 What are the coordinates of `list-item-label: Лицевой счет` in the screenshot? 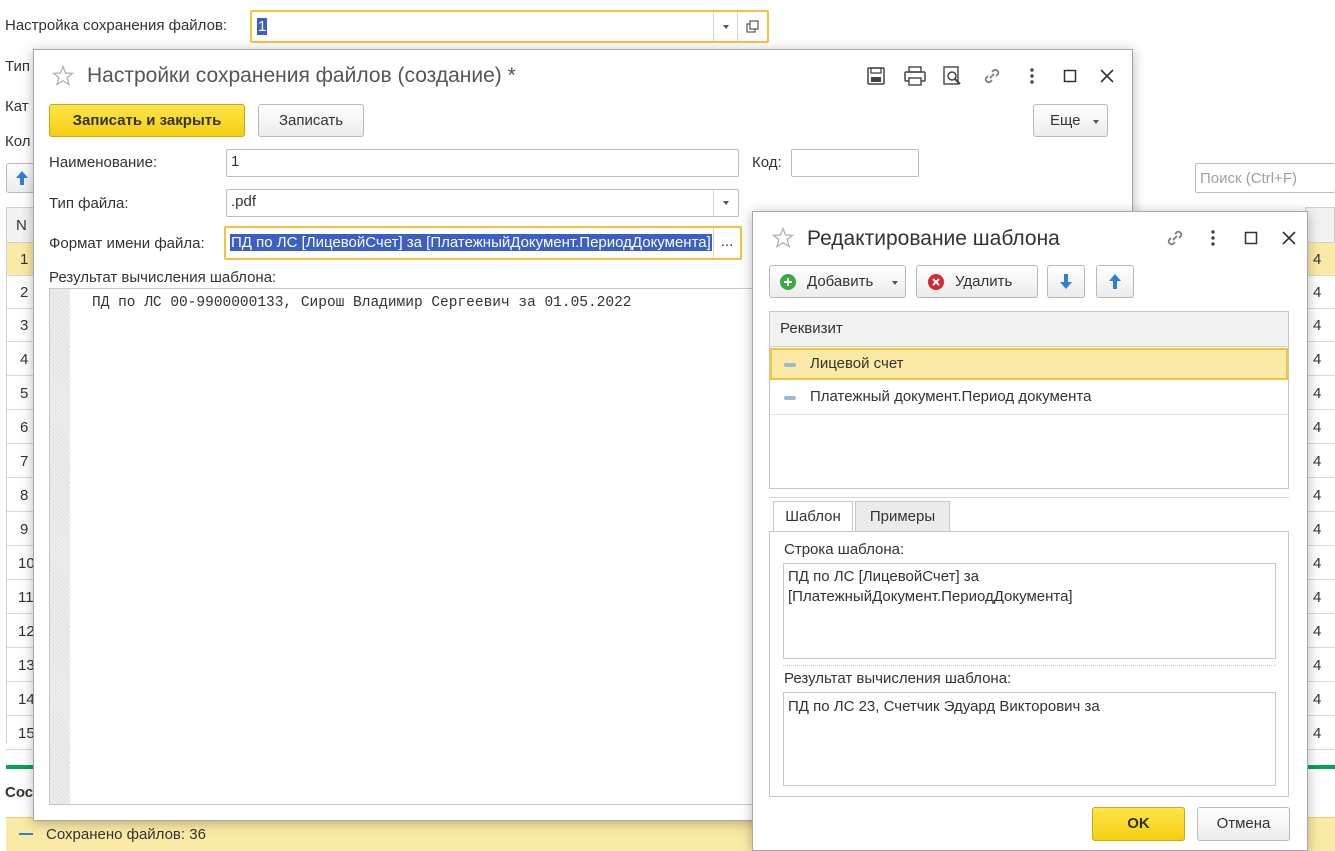 It's located at (857, 363).